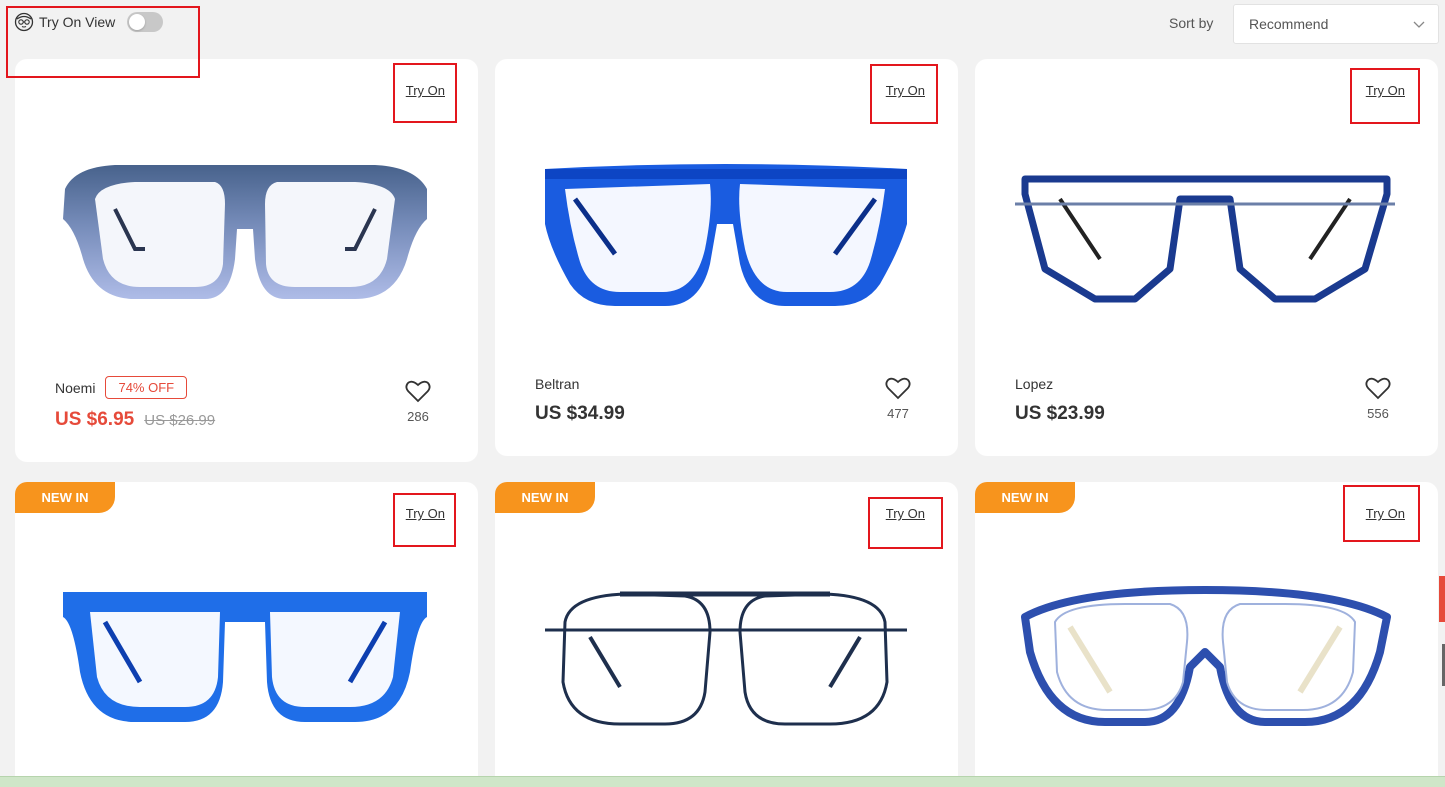  What do you see at coordinates (418, 416) in the screenshot?
I see `favorite-count: 286` at bounding box center [418, 416].